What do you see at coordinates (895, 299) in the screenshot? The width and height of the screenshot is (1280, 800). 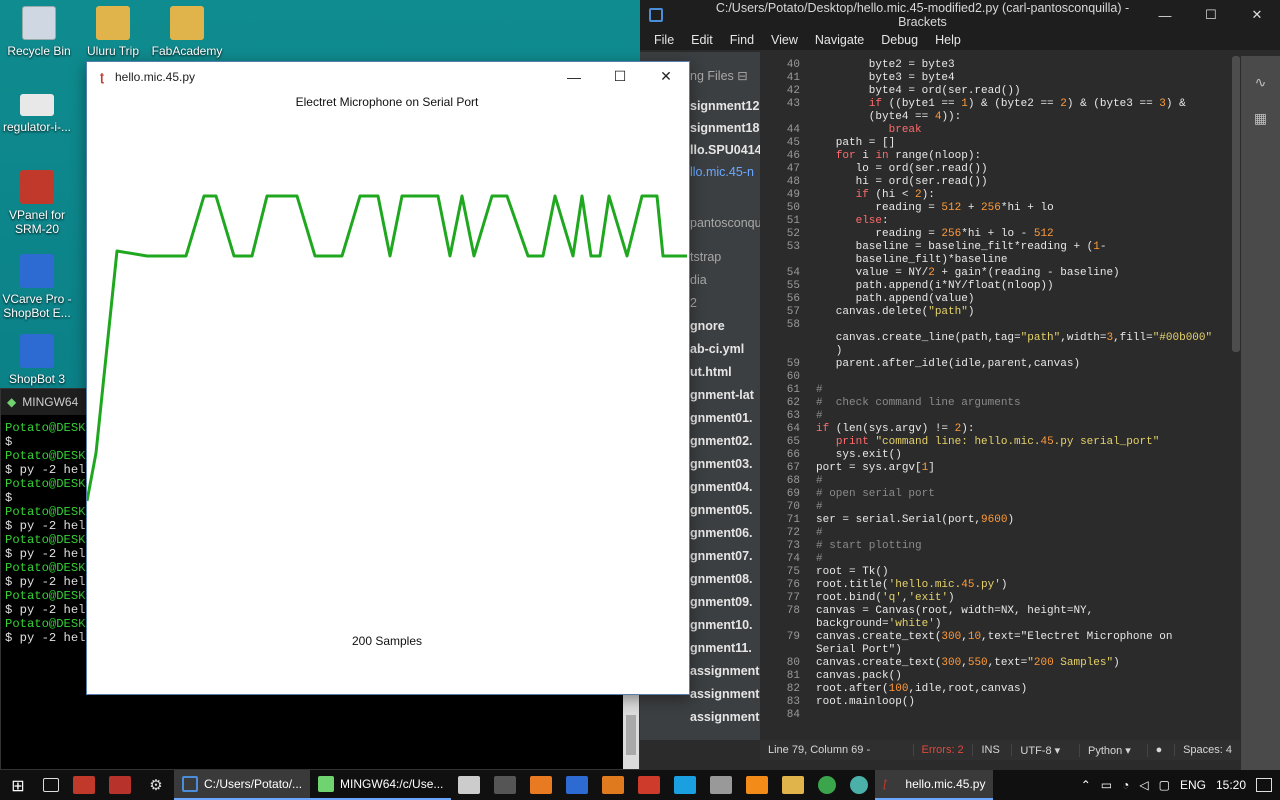 I see `code-line: path.append(value)` at bounding box center [895, 299].